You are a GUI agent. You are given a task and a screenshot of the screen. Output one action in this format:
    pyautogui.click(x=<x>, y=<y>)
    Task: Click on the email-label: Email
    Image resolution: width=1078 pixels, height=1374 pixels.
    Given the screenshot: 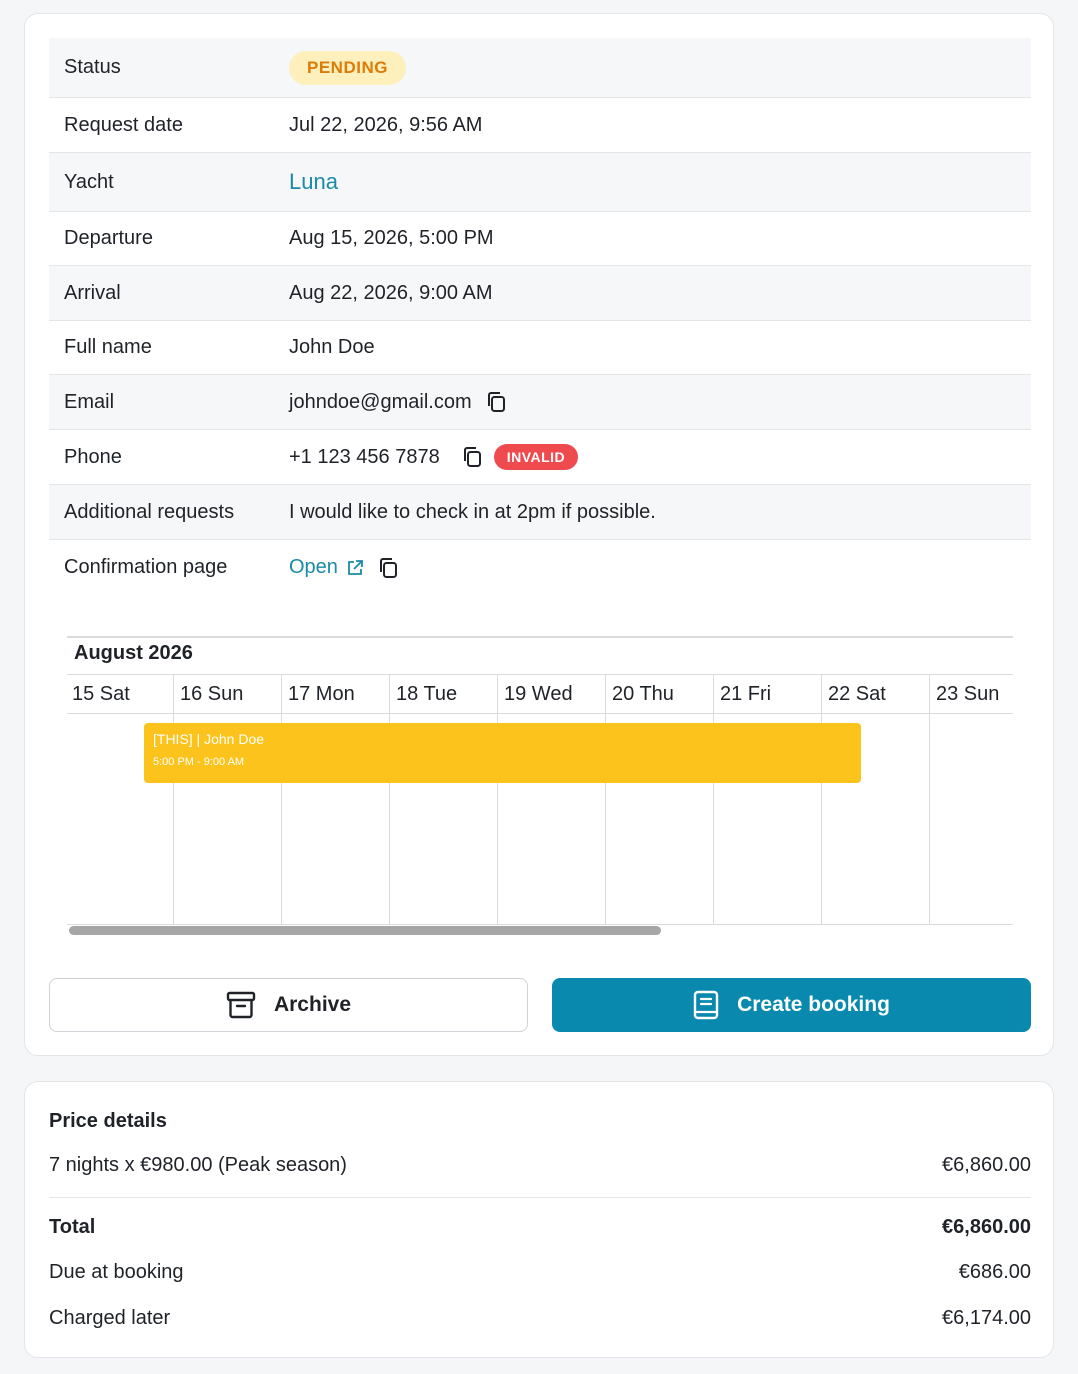 What is the action you would take?
    pyautogui.click(x=89, y=401)
    